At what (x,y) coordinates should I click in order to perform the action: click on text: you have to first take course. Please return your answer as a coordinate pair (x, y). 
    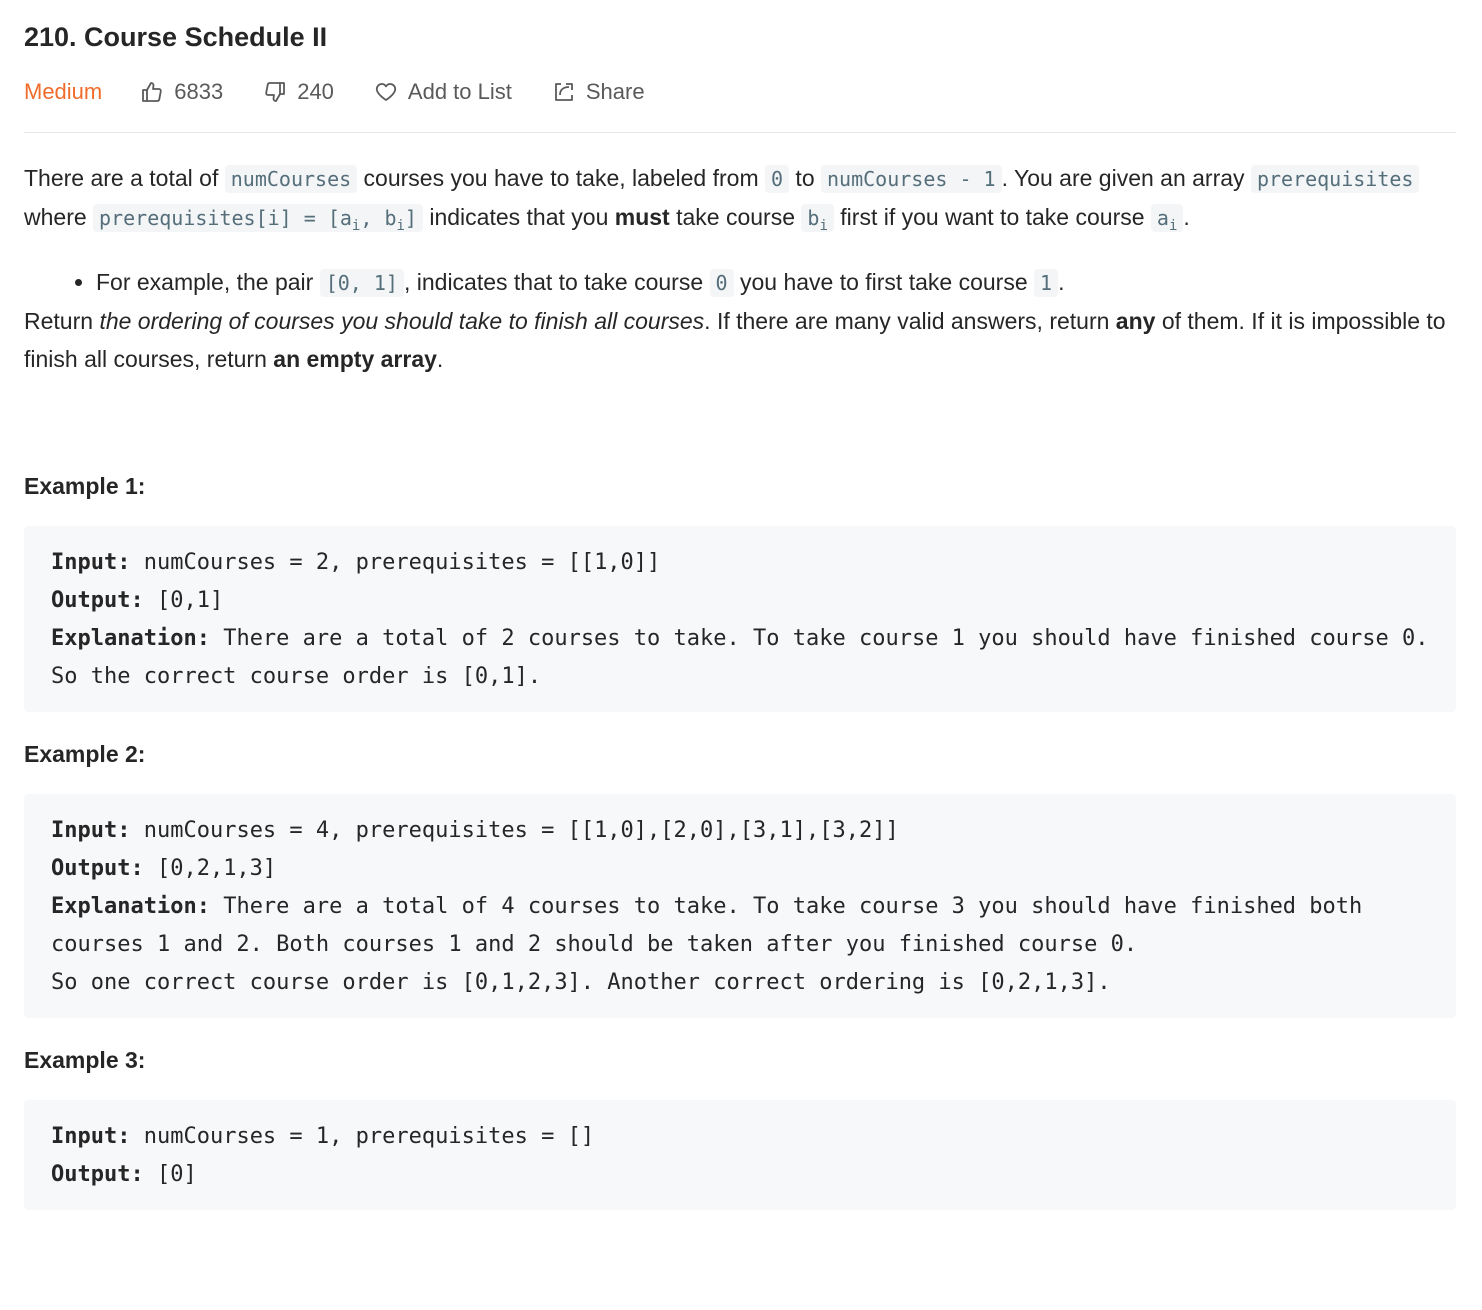
    Looking at the image, I should click on (884, 282).